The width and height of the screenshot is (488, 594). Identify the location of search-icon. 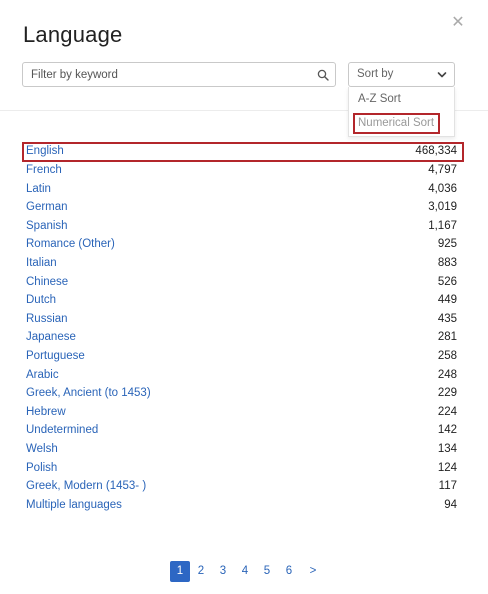
(323, 75).